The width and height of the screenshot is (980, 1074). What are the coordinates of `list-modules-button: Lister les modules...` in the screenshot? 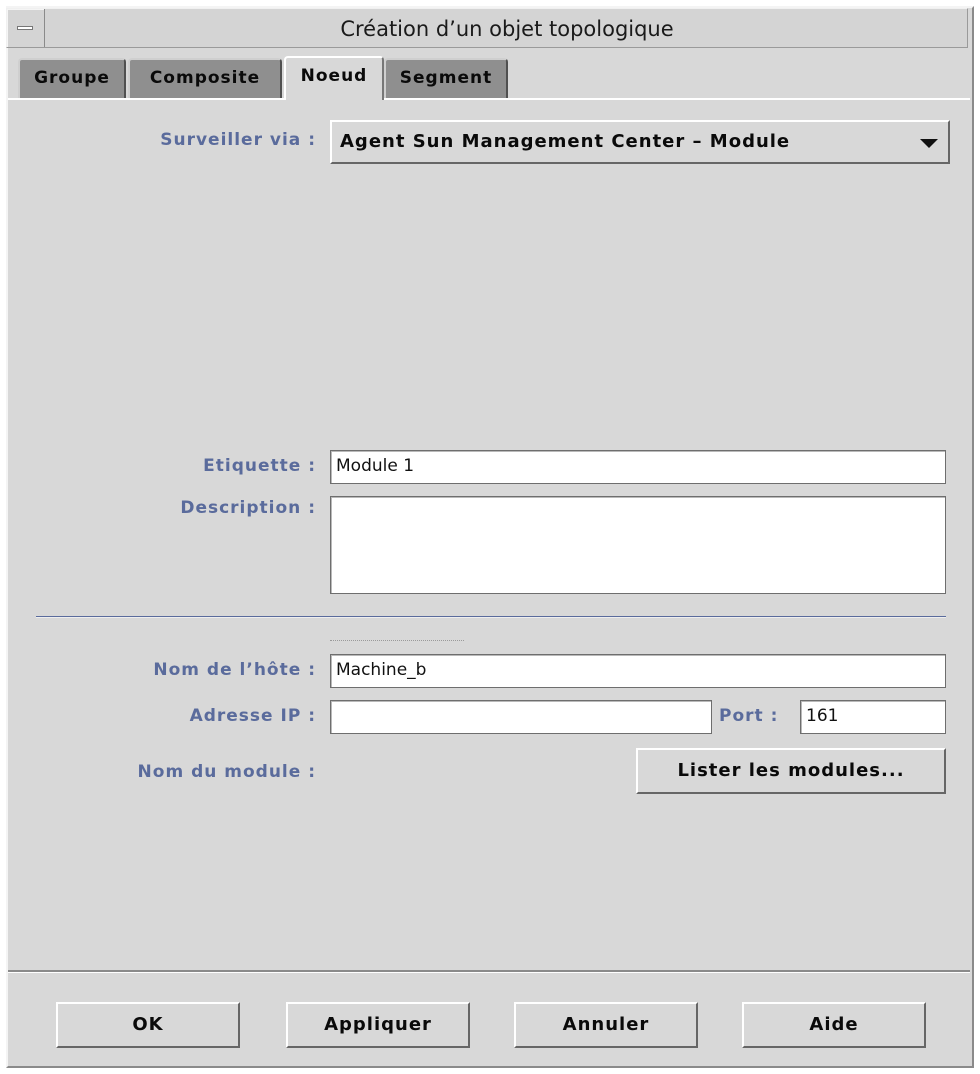 It's located at (791, 771).